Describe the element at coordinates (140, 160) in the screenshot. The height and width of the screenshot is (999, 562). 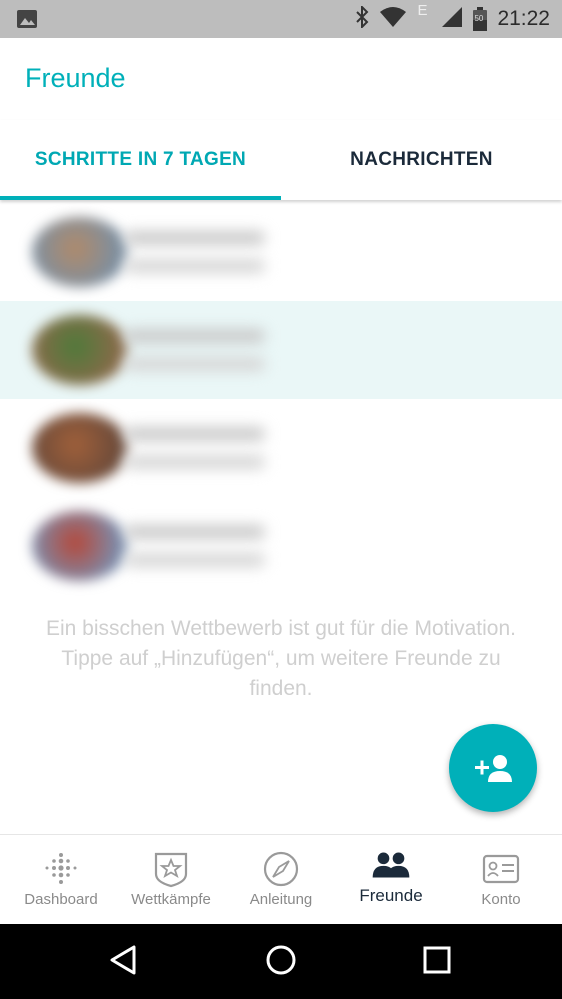
I see `tab-steps-7-days: SCHRITTE IN 7 TAGEN` at that location.